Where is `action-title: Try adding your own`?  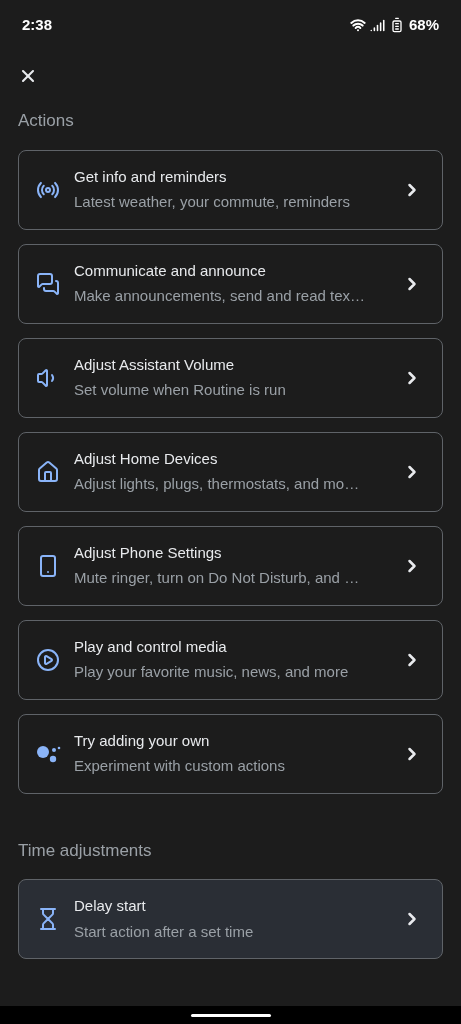
action-title: Try adding your own is located at coordinates (142, 740).